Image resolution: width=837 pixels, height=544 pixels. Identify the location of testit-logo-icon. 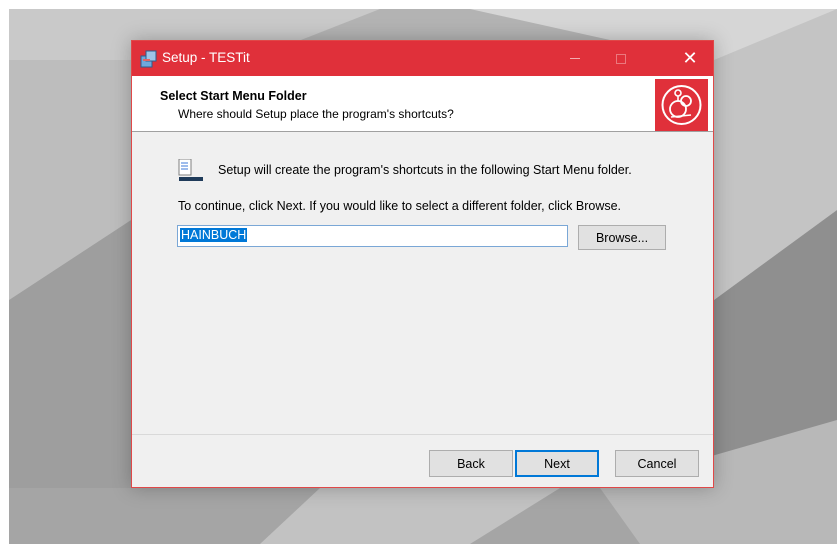
(681, 105).